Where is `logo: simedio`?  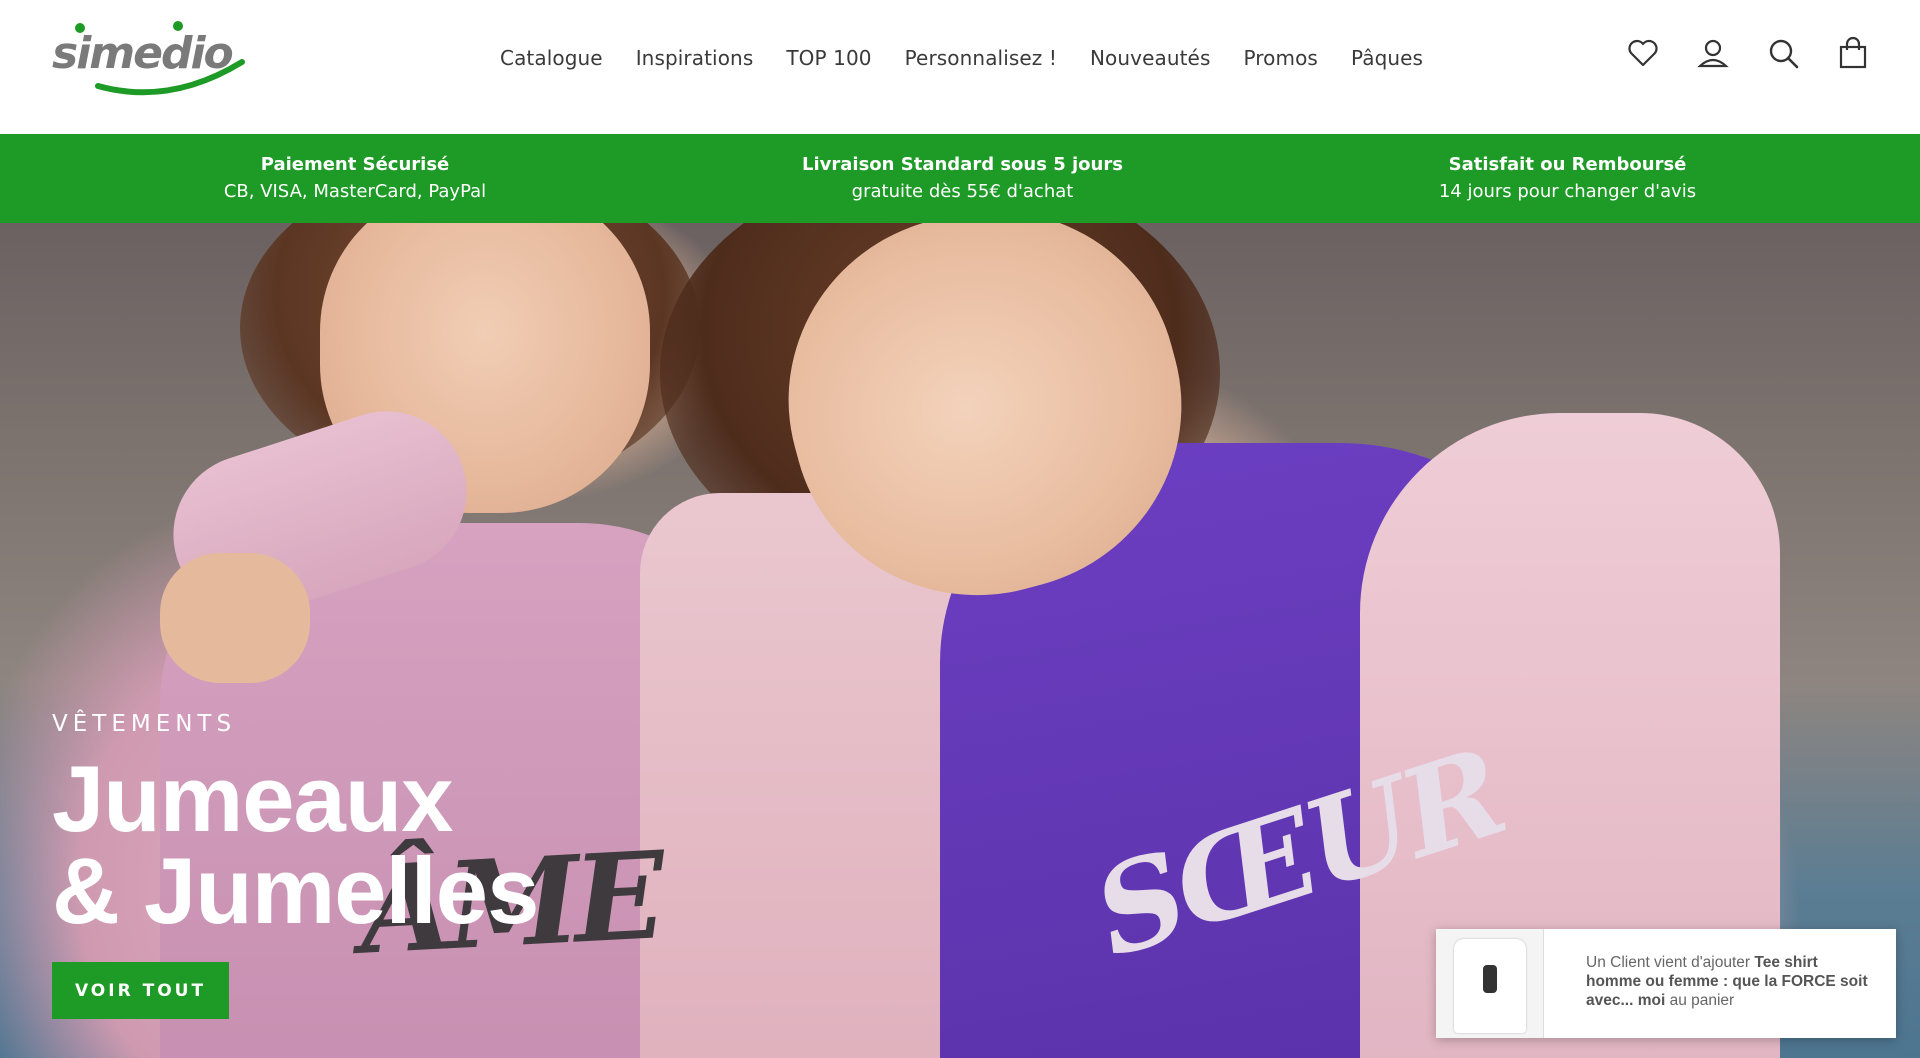 logo: simedio is located at coordinates (150, 58).